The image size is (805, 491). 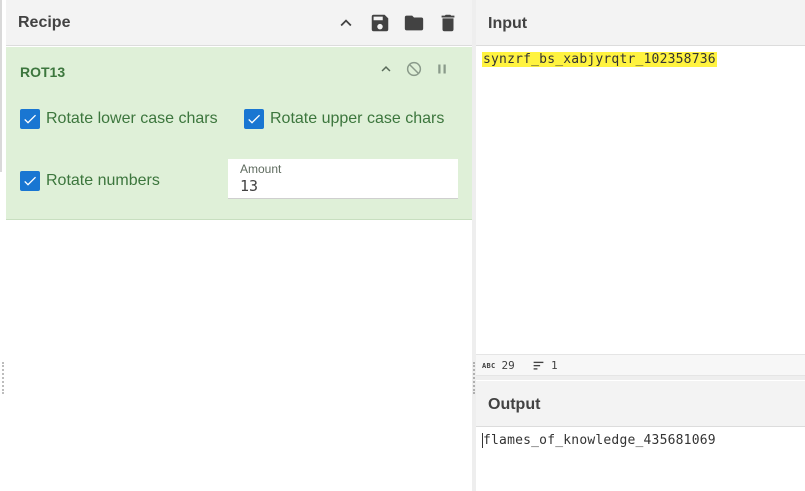 I want to click on rotate-upper-label: Rotate upper case chars, so click(x=357, y=118).